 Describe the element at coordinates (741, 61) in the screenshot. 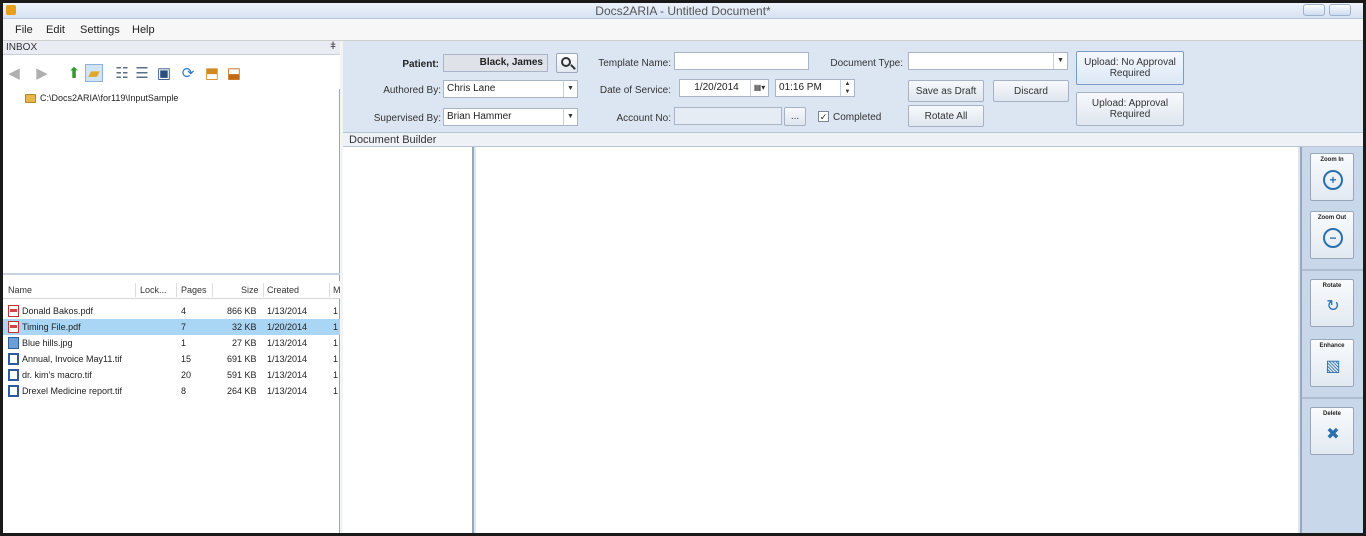

I see `template-name-input` at that location.